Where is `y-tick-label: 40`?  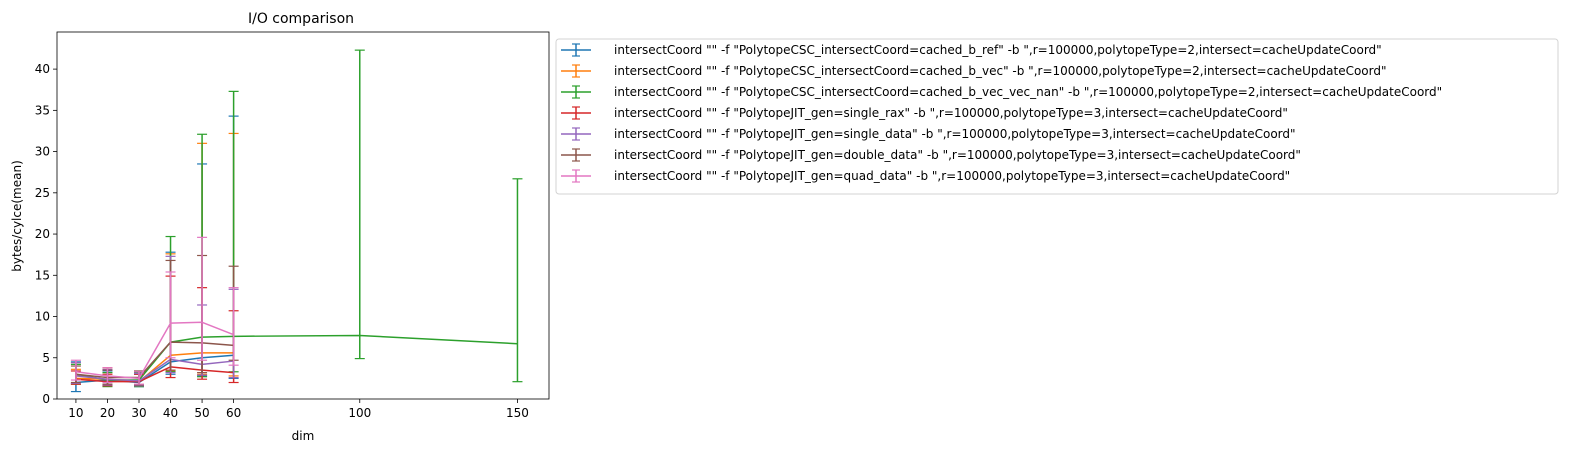 y-tick-label: 40 is located at coordinates (42, 69).